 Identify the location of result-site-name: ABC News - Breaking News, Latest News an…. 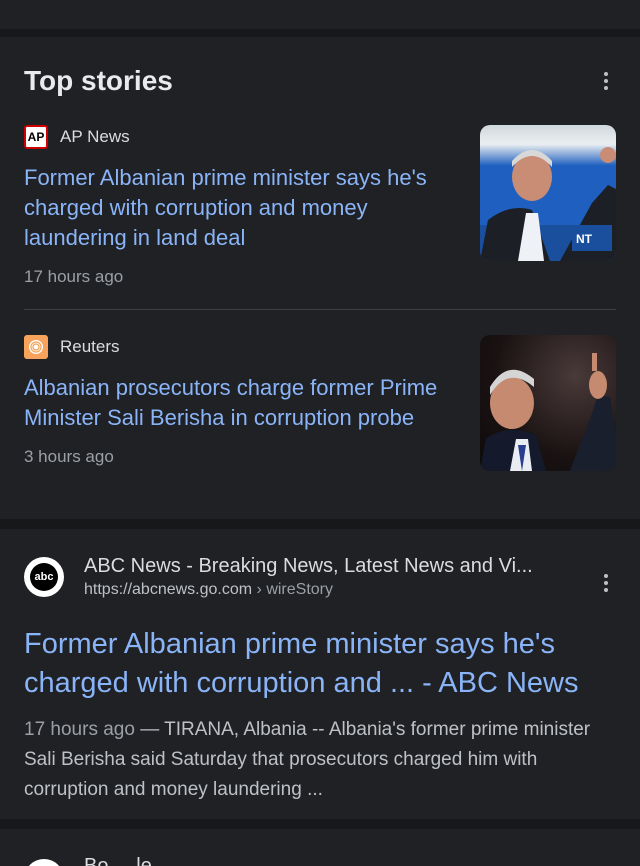
(308, 566).